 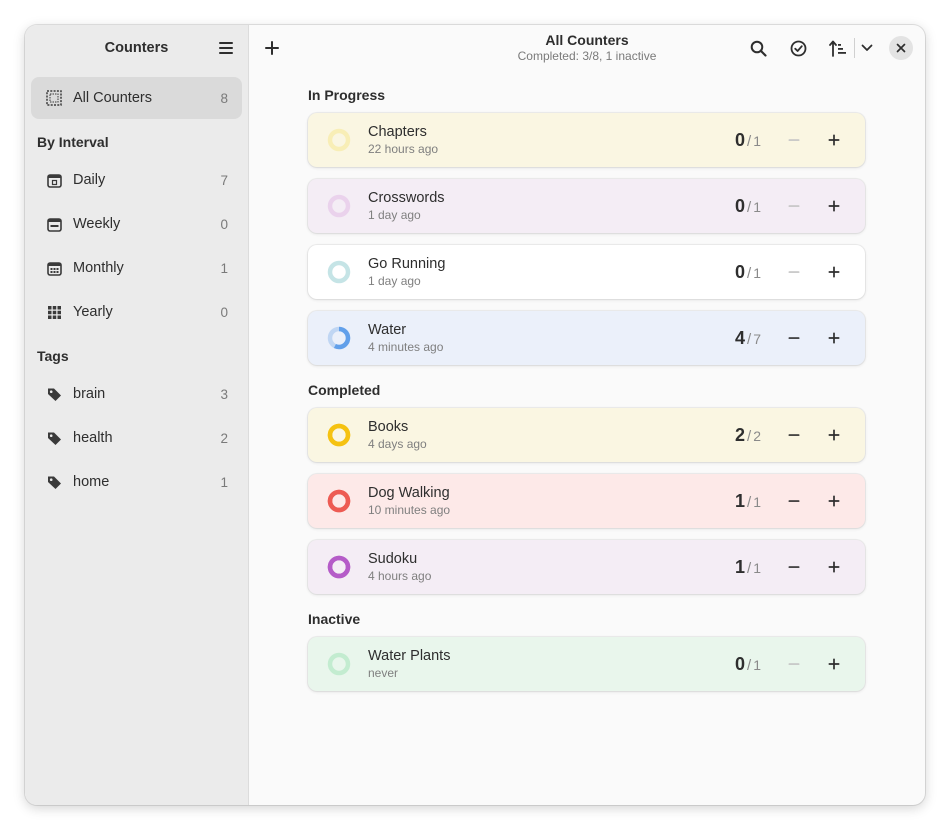 I want to click on counter-last-updated: 1 day ago, so click(x=394, y=215).